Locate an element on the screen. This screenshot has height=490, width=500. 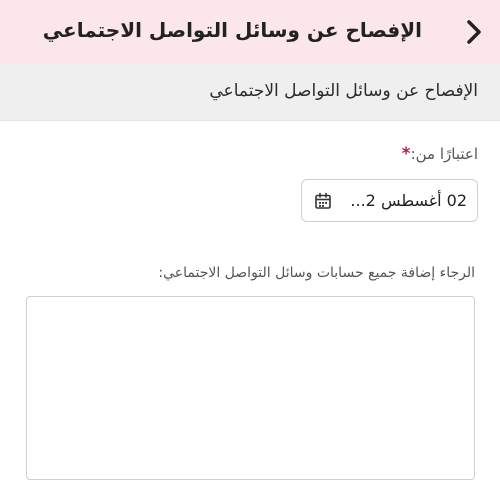
chevron-right-icon is located at coordinates (474, 32).